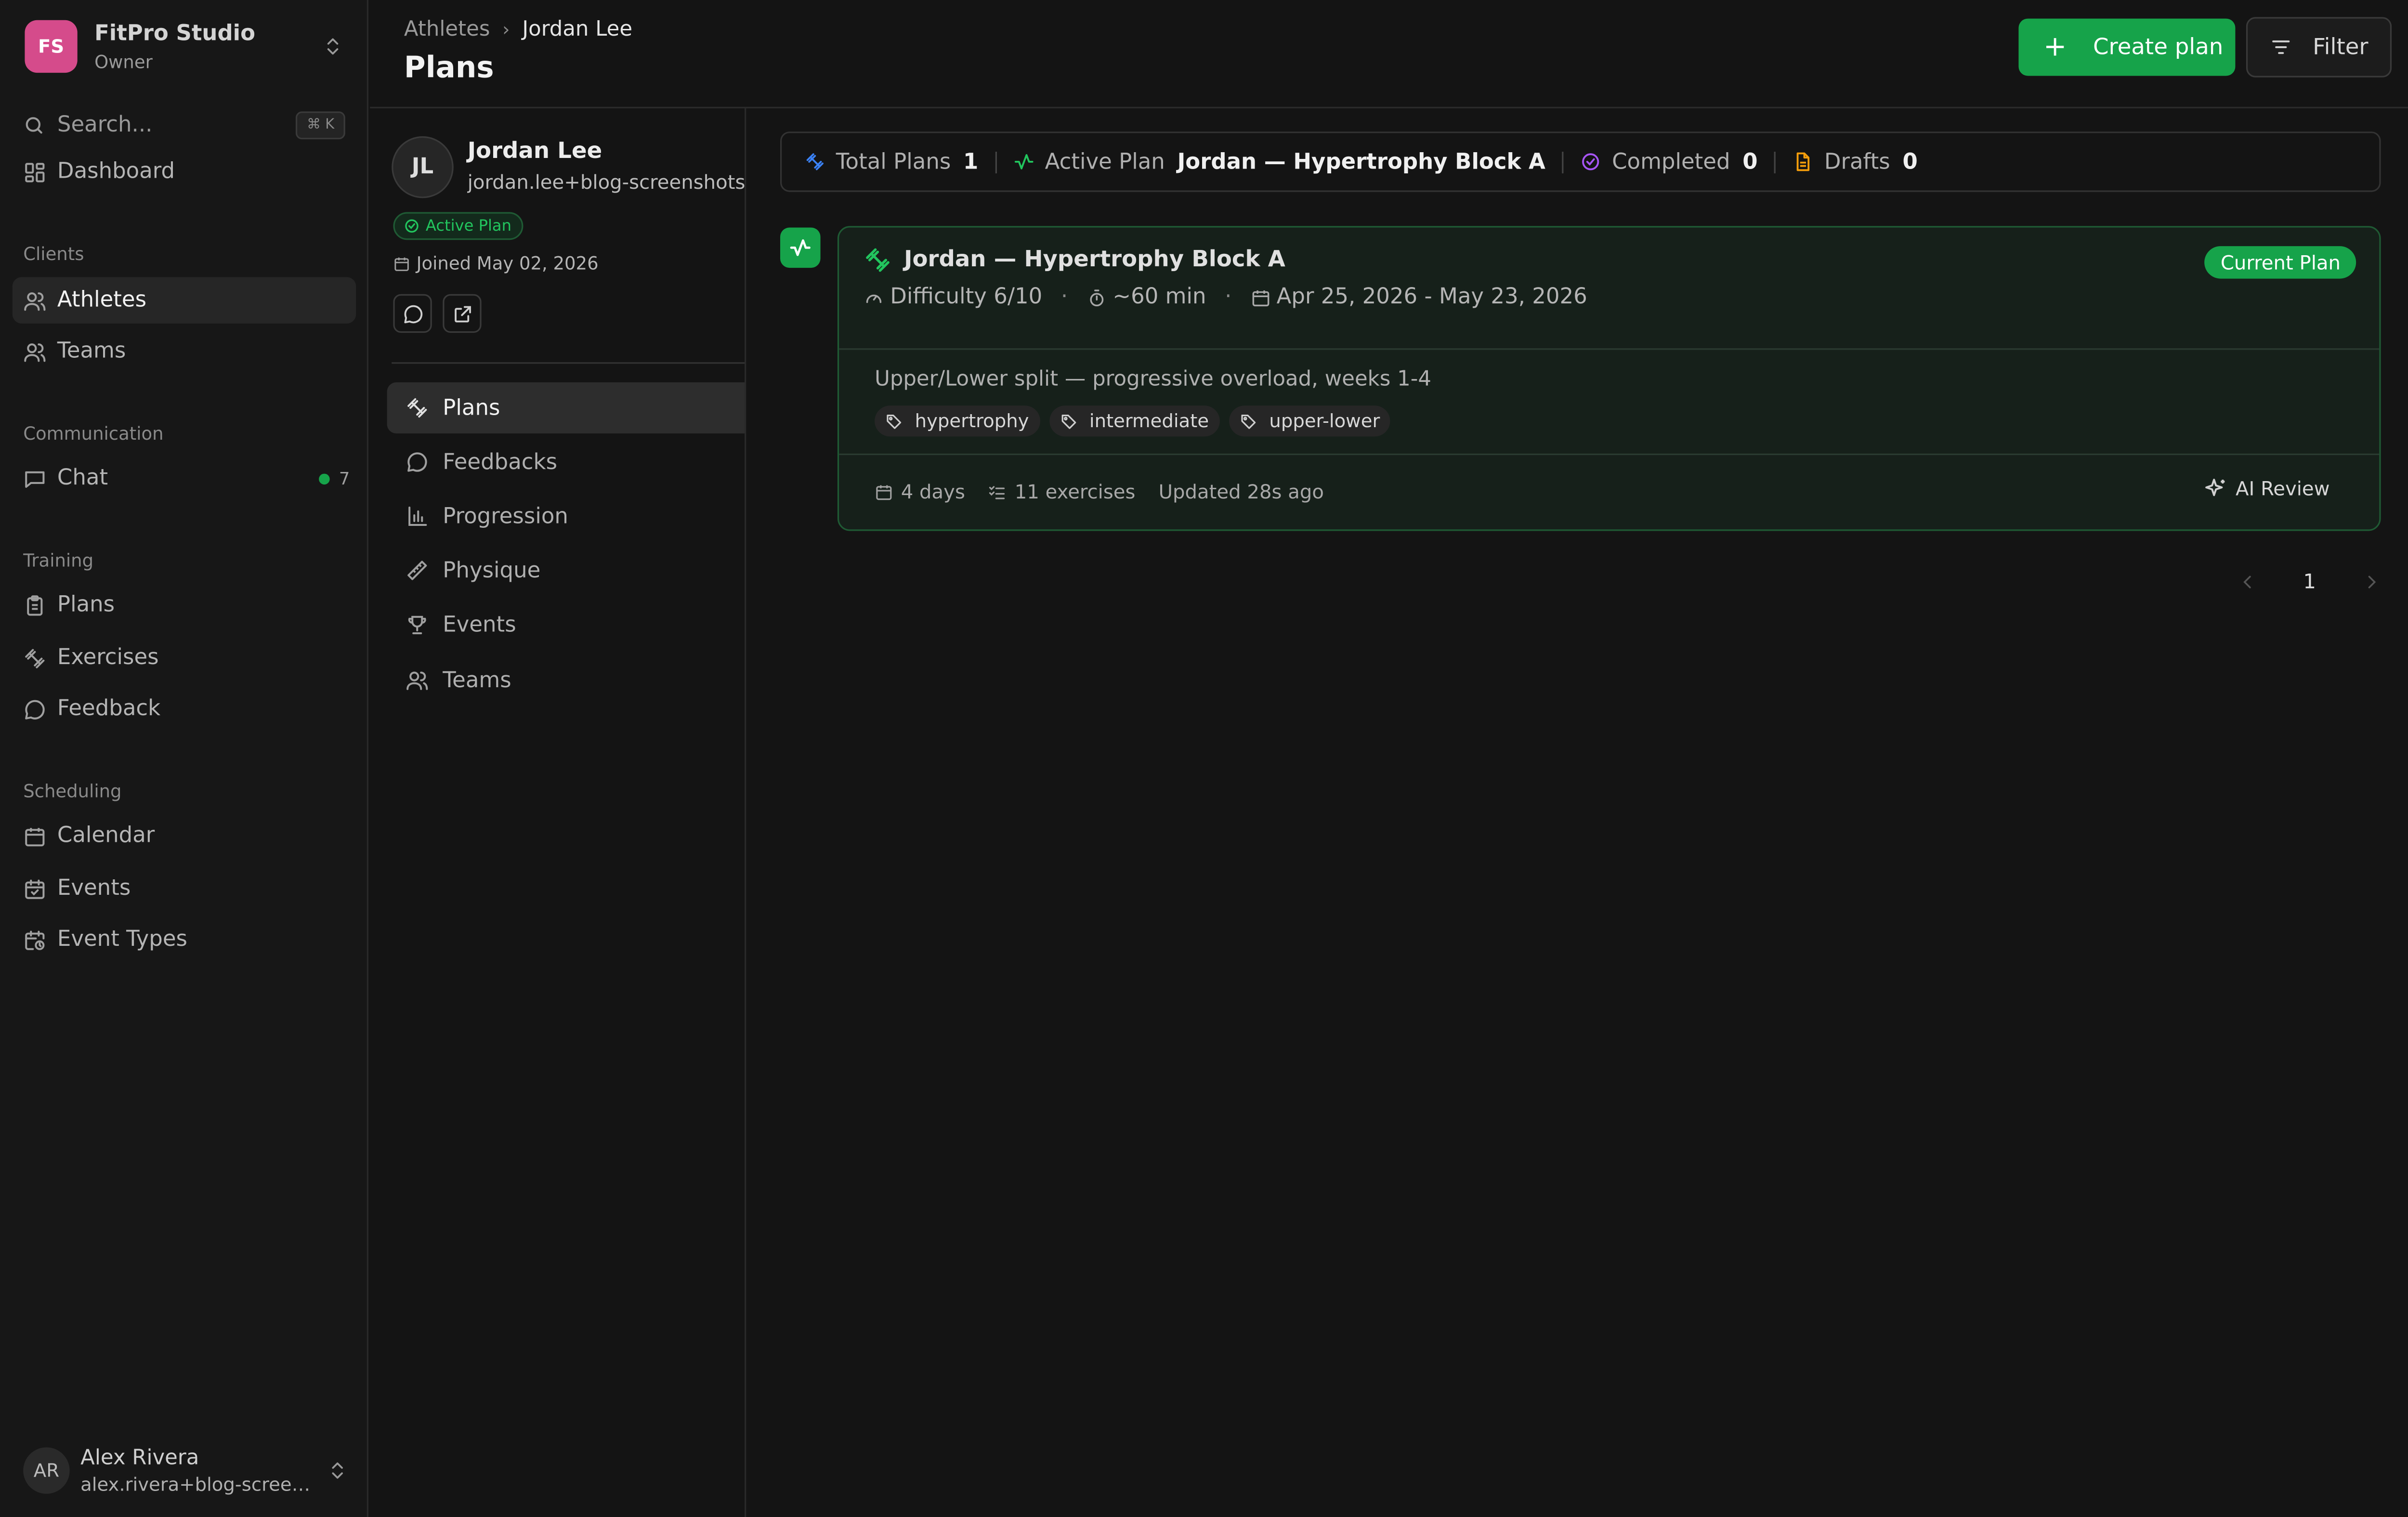  What do you see at coordinates (2127, 47) in the screenshot?
I see `create-plan-button: + Create plan` at bounding box center [2127, 47].